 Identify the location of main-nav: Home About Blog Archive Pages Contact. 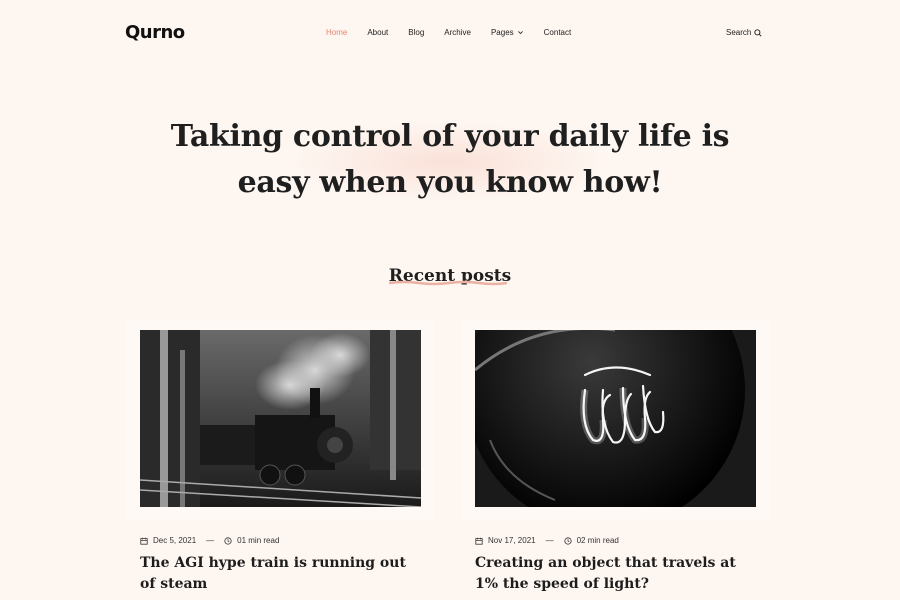
(458, 32).